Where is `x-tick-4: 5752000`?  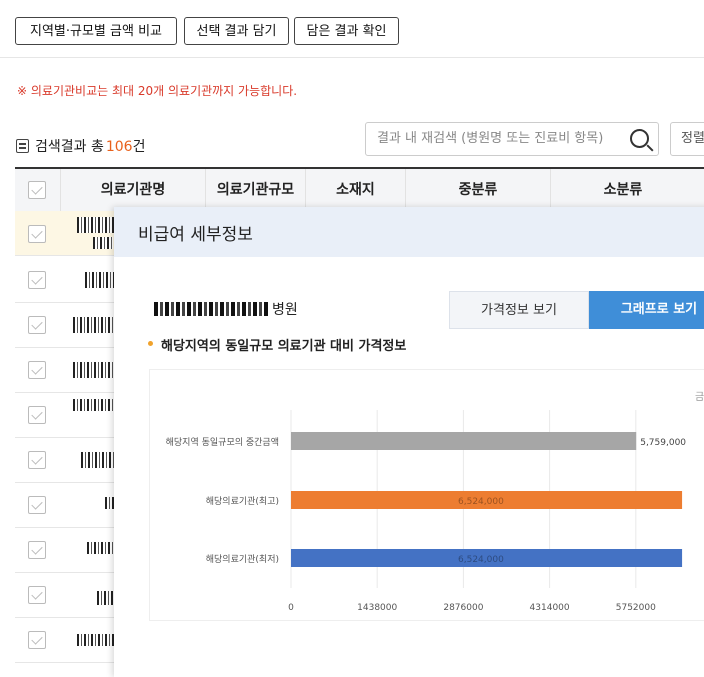
x-tick-4: 5752000 is located at coordinates (636, 608).